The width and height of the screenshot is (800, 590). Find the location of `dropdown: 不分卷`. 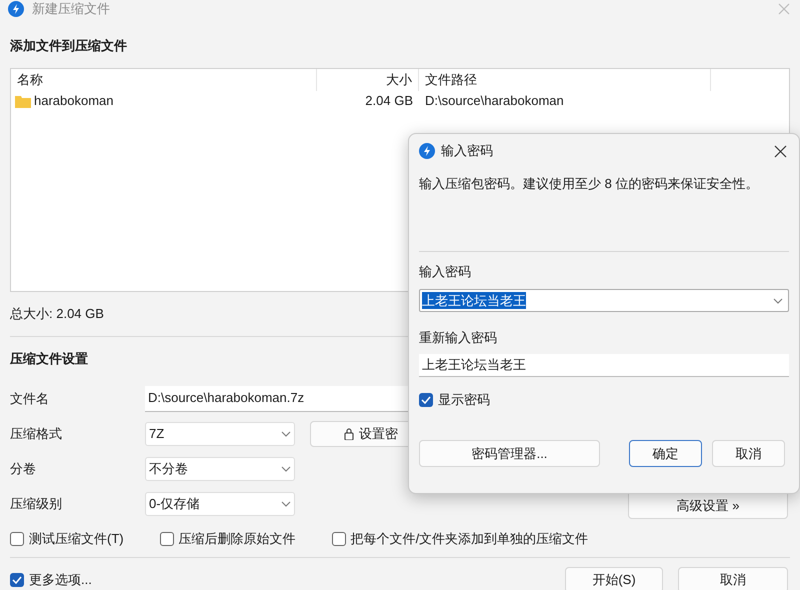

dropdown: 不分卷 is located at coordinates (220, 468).